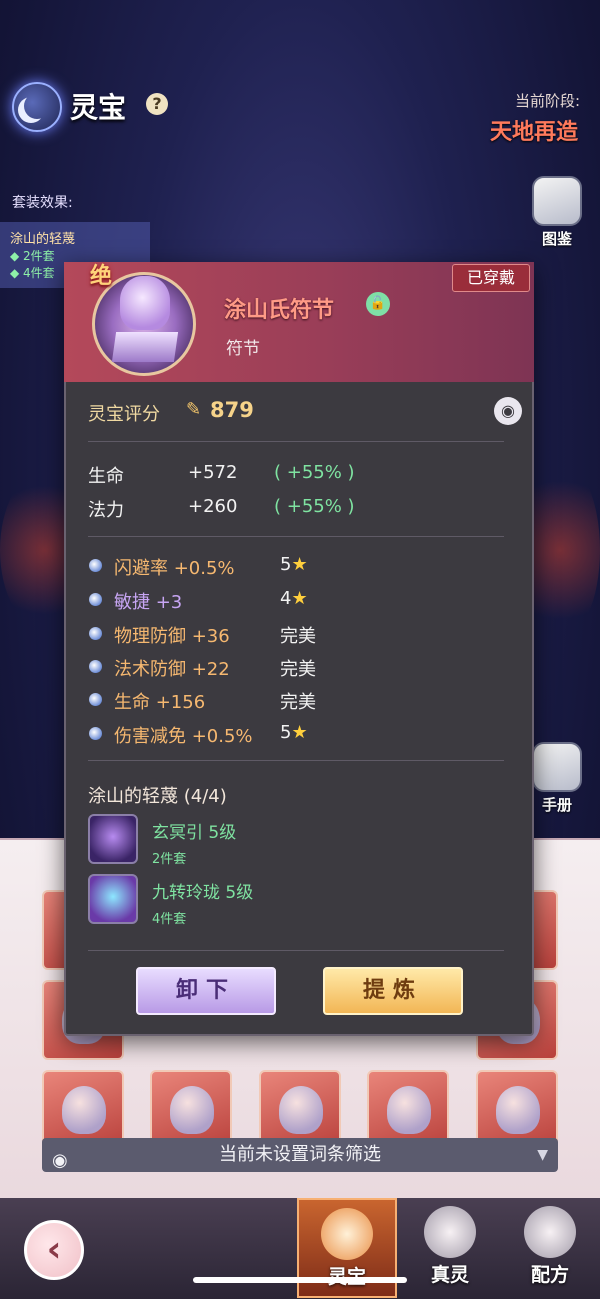  Describe the element at coordinates (43, 239) in the screenshot. I see `set-effect-name: 涂山的轻蔑` at that location.